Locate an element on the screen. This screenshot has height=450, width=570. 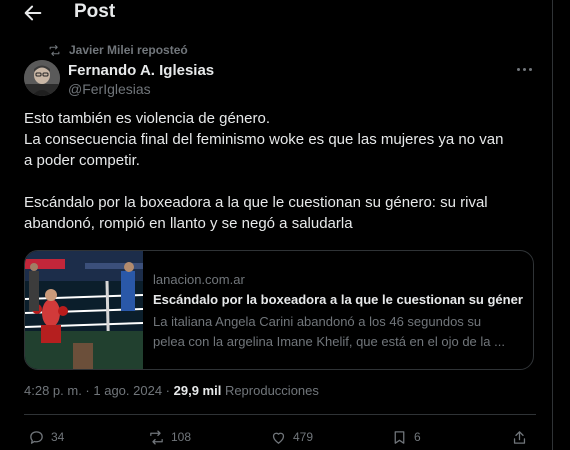
post-date: 1 ago. 2024 is located at coordinates (127, 390).